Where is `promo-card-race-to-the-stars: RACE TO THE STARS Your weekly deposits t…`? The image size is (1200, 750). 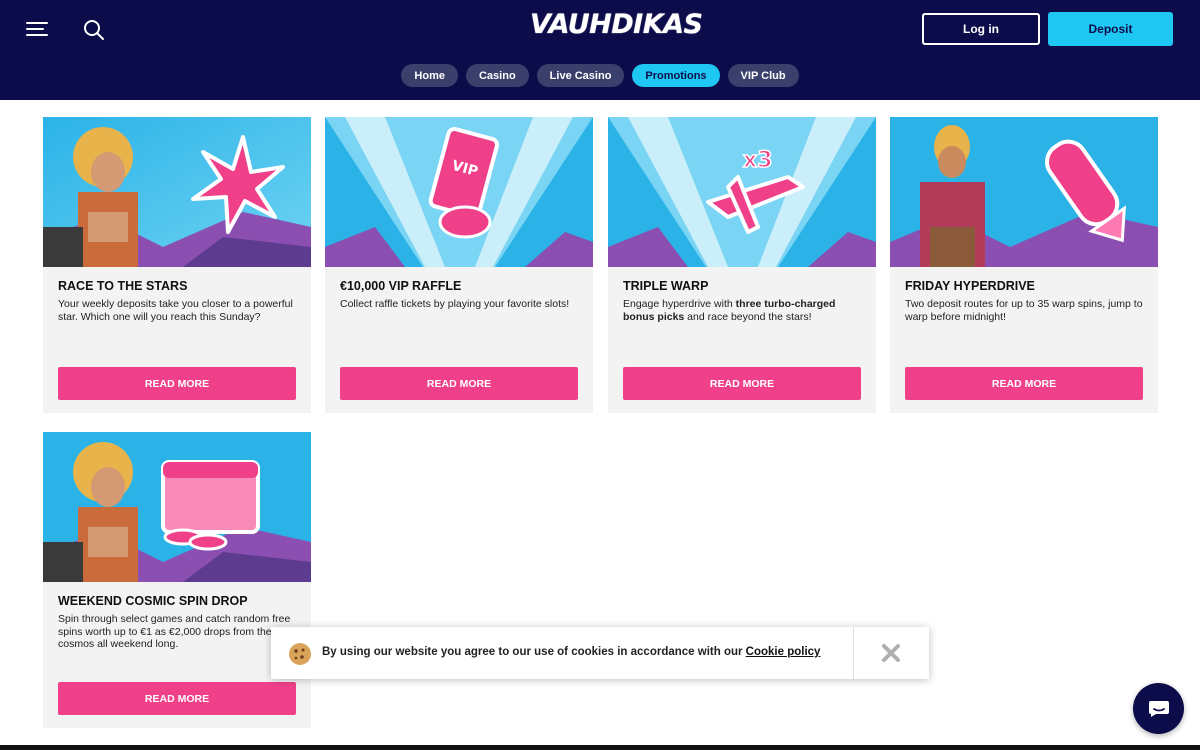 promo-card-race-to-the-stars: RACE TO THE STARS Your weekly deposits t… is located at coordinates (177, 265).